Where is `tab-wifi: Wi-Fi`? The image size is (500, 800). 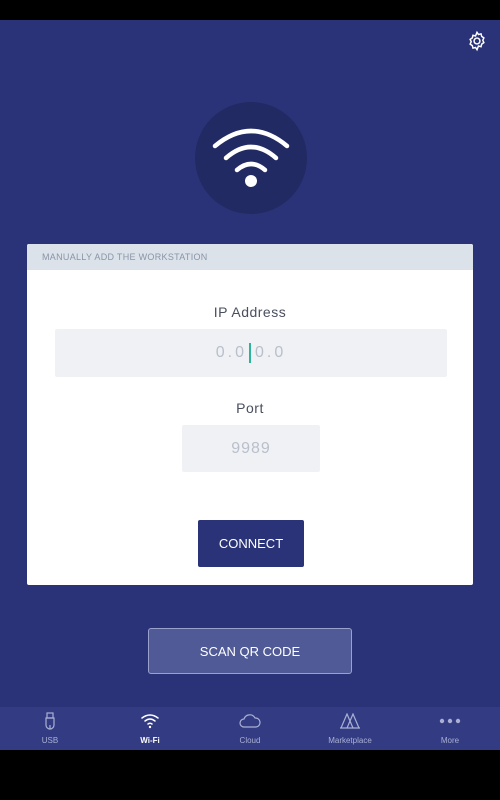 tab-wifi: Wi-Fi is located at coordinates (150, 728).